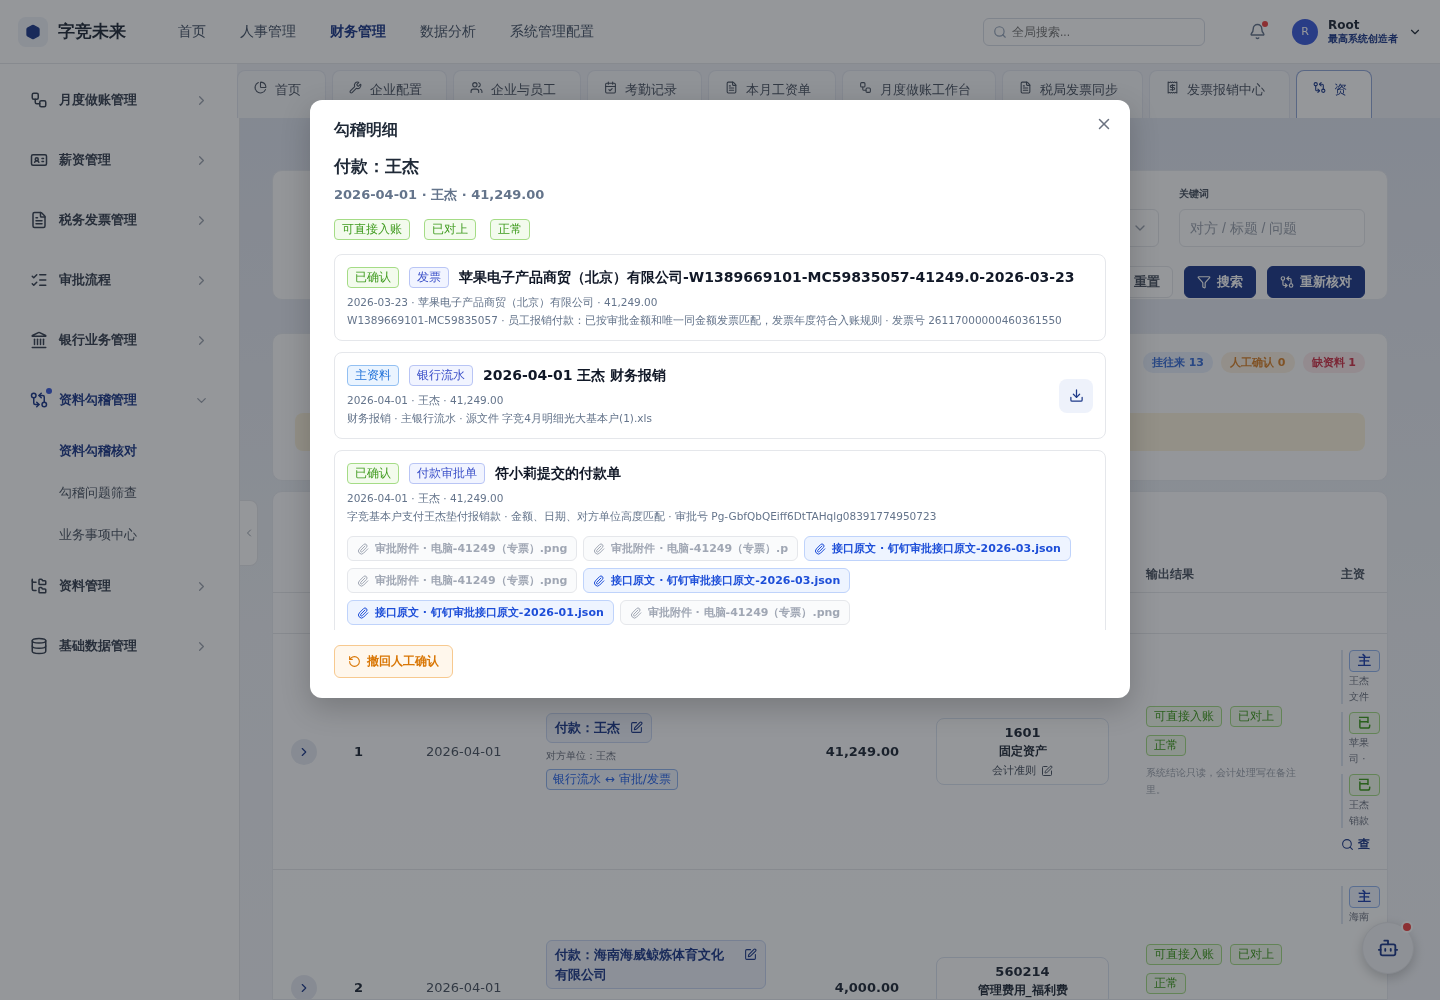 This screenshot has height=1000, width=1440. What do you see at coordinates (1363, 38) in the screenshot?
I see `user-role: 最高系统创造者` at bounding box center [1363, 38].